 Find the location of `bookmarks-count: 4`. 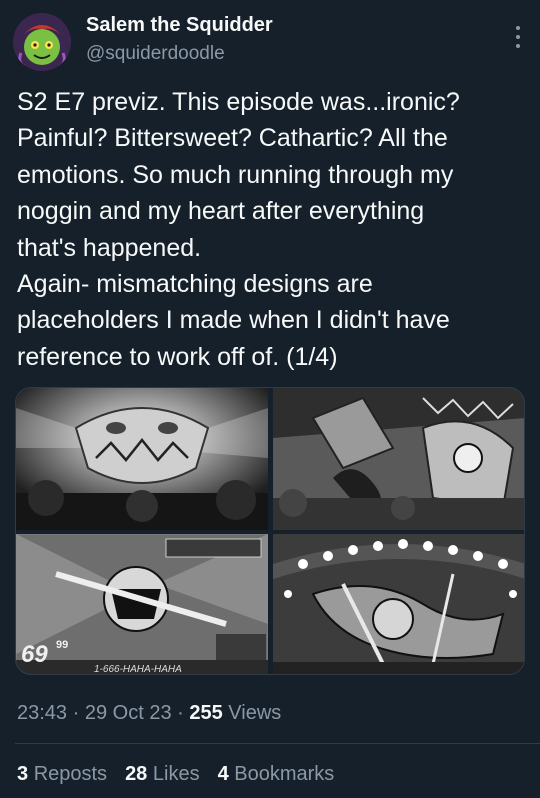

bookmarks-count: 4 is located at coordinates (223, 774).